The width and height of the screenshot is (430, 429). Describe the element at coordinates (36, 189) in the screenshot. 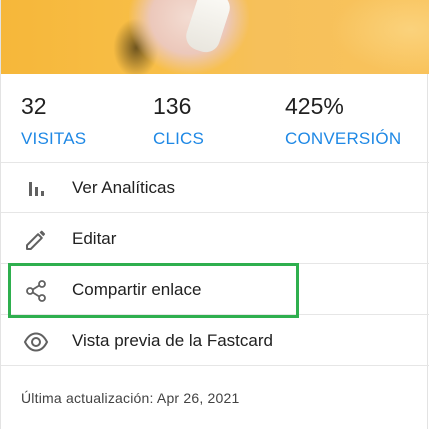

I see `bar-chart-icon` at that location.